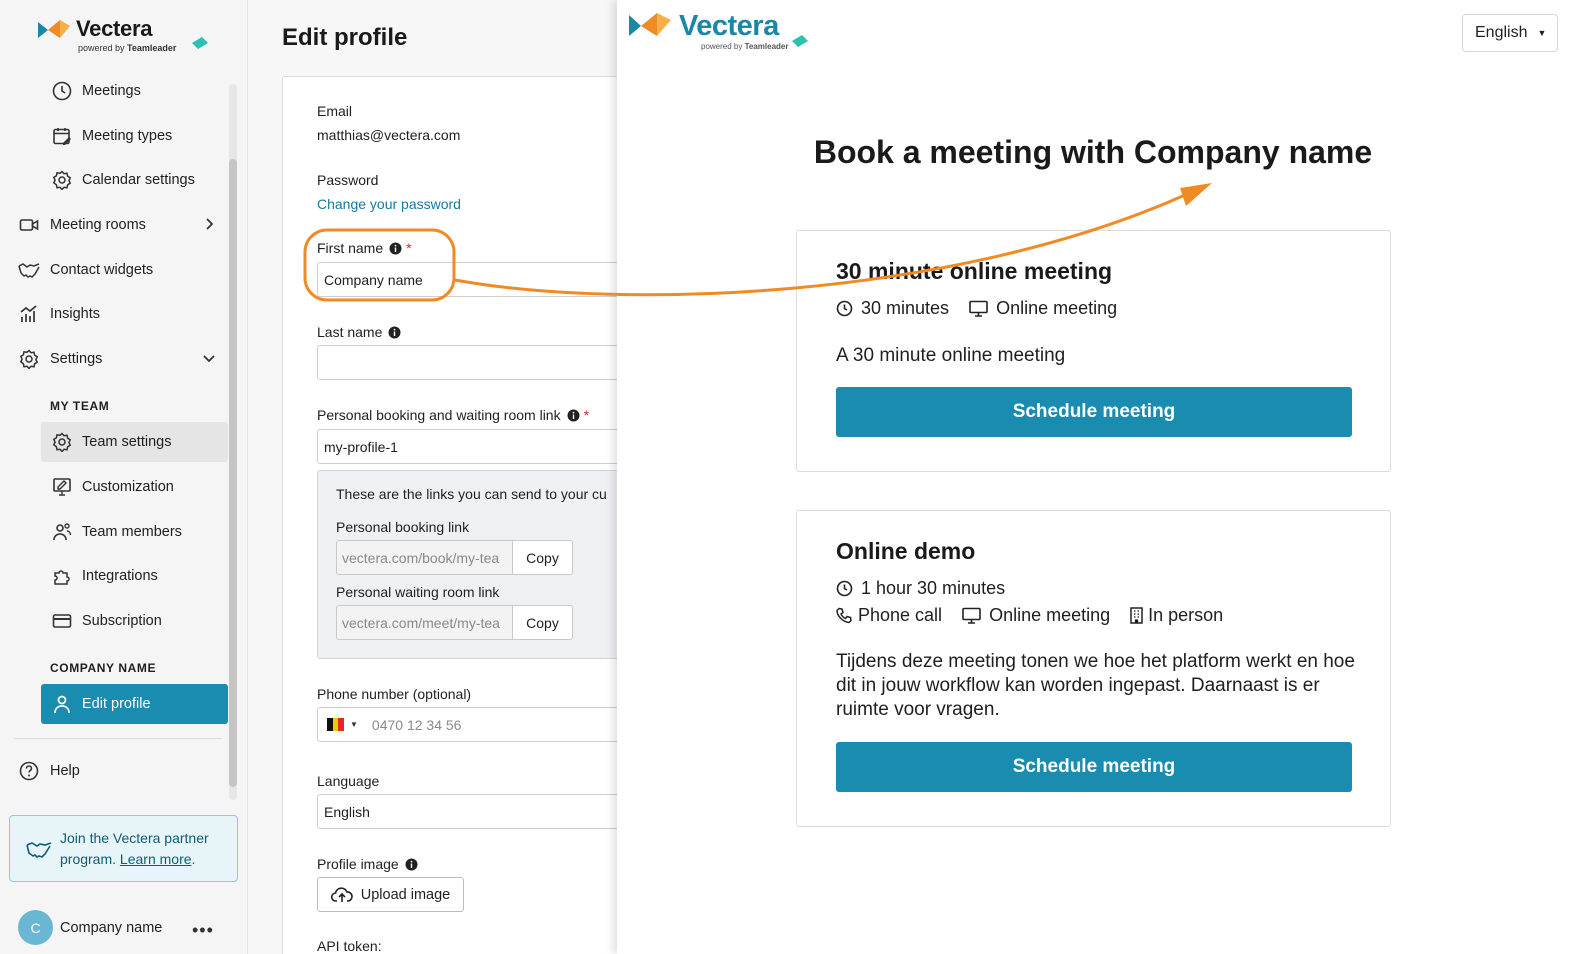 The height and width of the screenshot is (954, 1579). What do you see at coordinates (367, 864) in the screenshot?
I see `profile-image-label: Profile image` at bounding box center [367, 864].